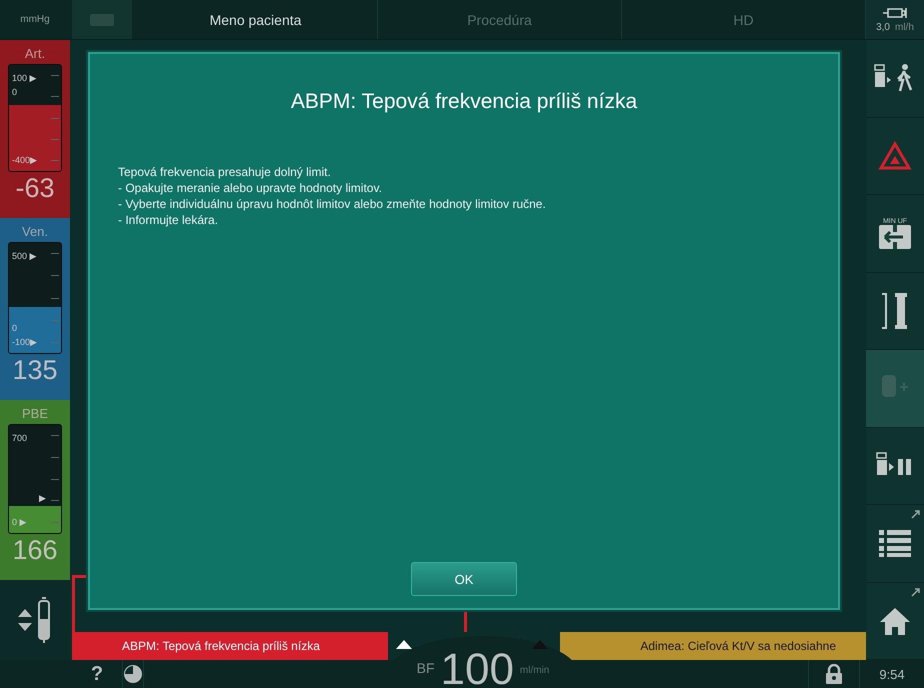  I want to click on syringe-icon, so click(895, 12).